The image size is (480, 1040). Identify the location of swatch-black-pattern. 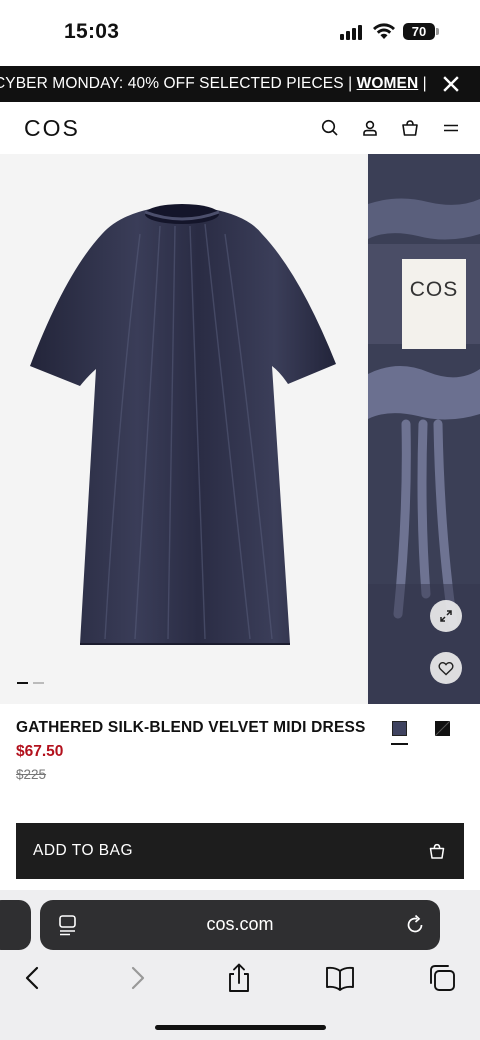
(442, 728).